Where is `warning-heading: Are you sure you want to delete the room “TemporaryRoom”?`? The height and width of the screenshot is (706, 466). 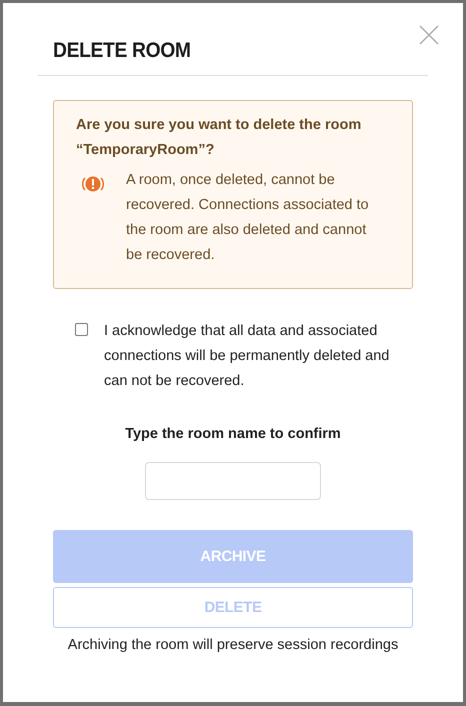 warning-heading: Are you sure you want to delete the room “TemporaryRoom”? is located at coordinates (219, 138).